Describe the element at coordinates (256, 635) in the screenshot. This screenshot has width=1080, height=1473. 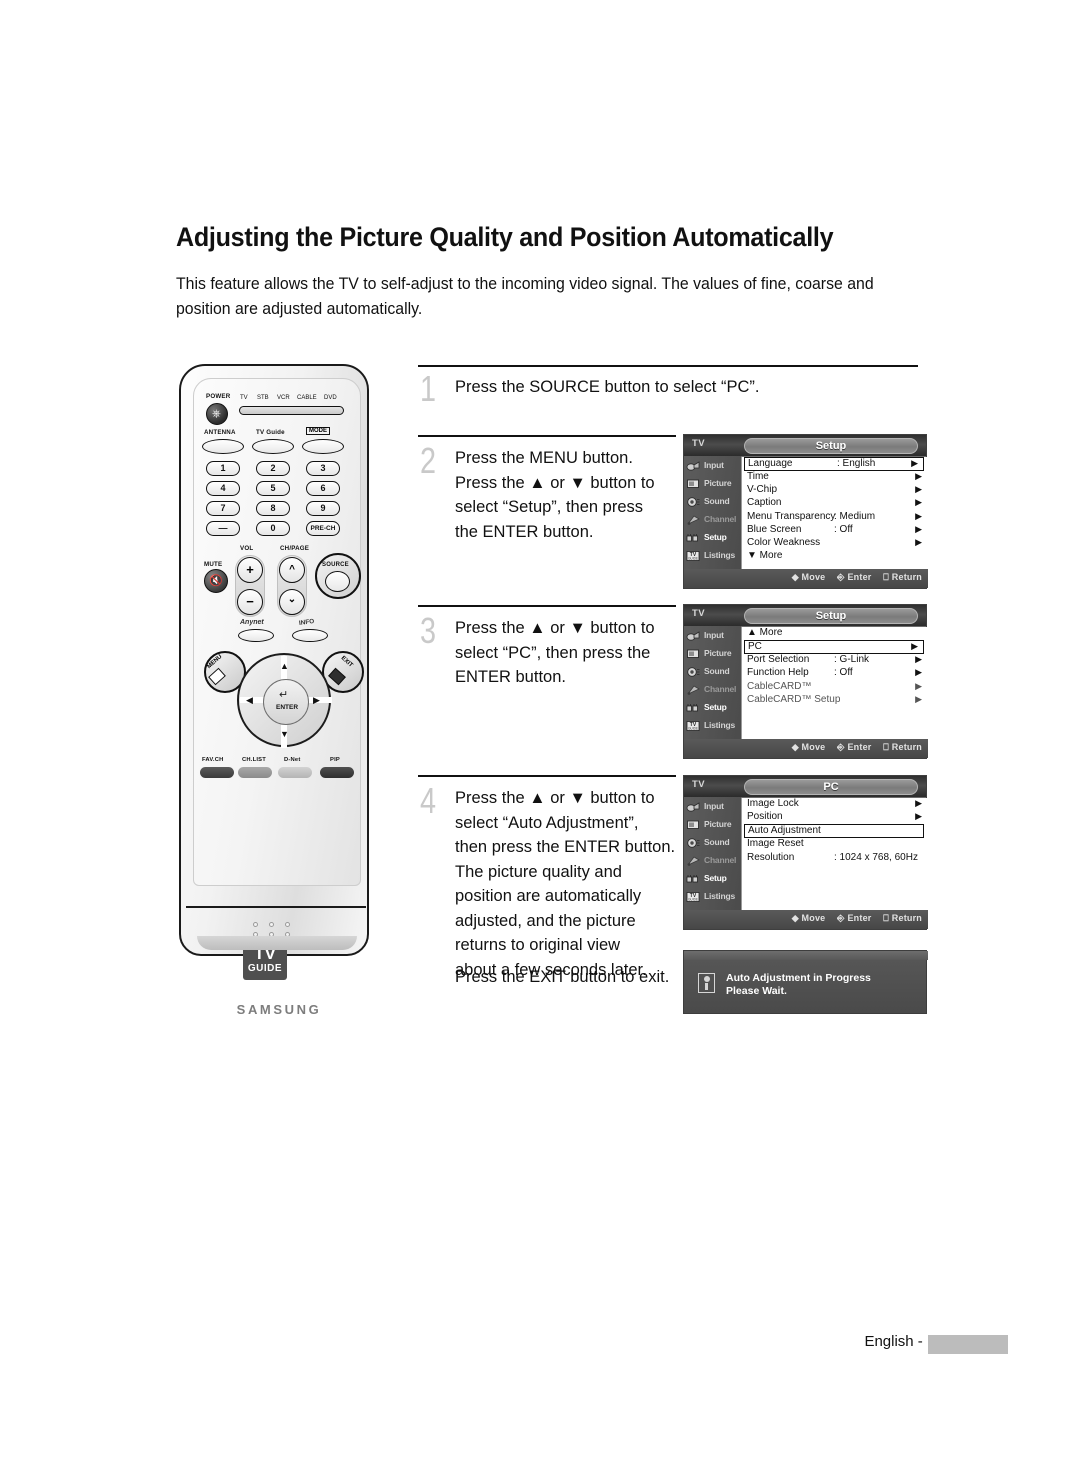
I see `anynet-button` at that location.